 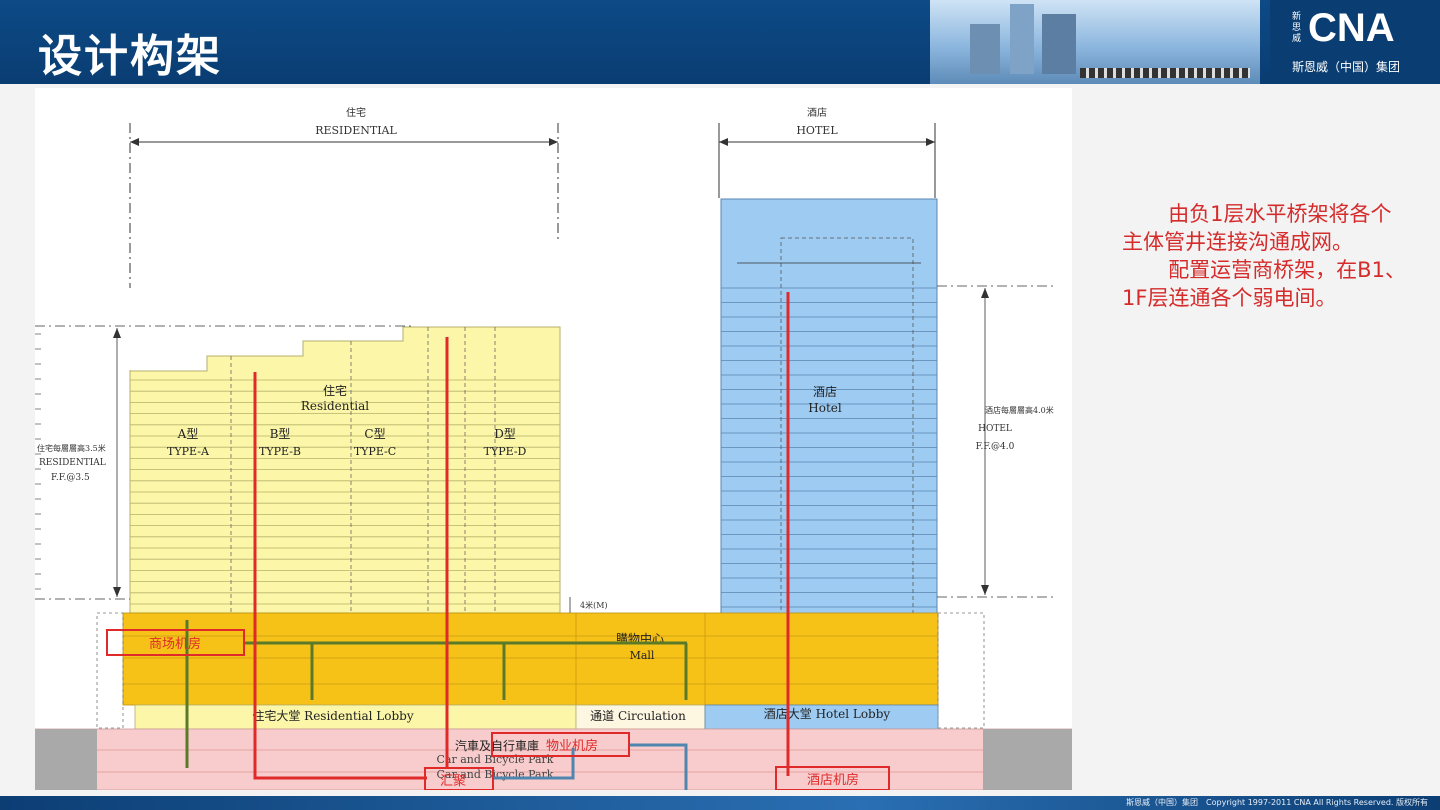 I want to click on residential-label-cn: 住宅, so click(x=335, y=390).